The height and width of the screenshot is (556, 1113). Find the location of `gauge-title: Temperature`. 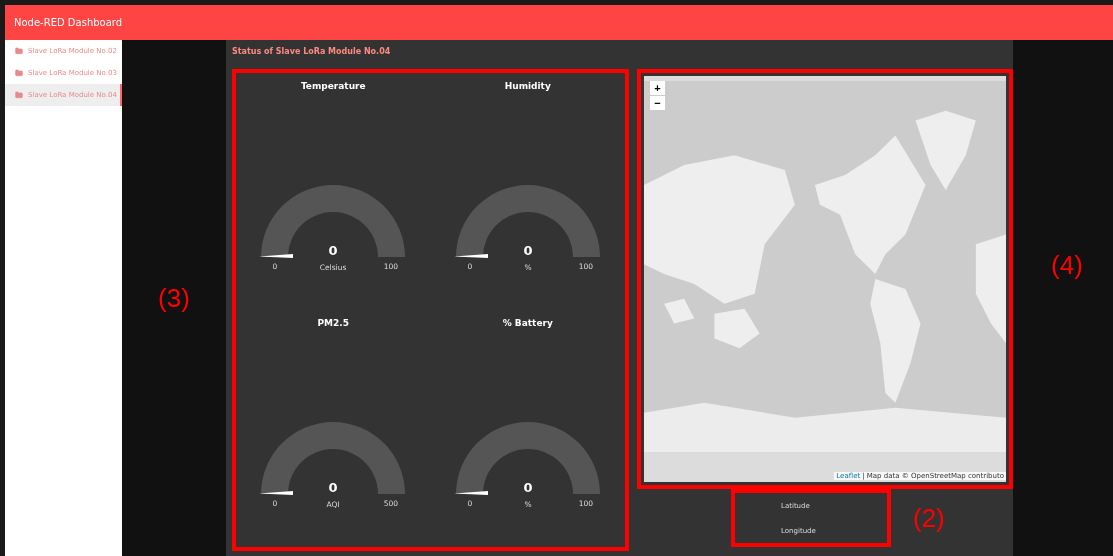

gauge-title: Temperature is located at coordinates (333, 86).